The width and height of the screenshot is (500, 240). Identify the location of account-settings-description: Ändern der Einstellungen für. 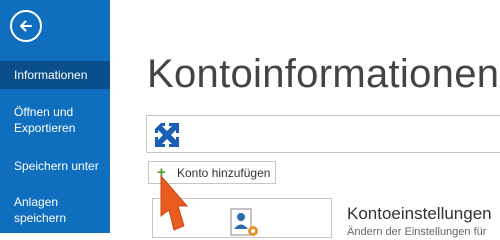
(417, 232).